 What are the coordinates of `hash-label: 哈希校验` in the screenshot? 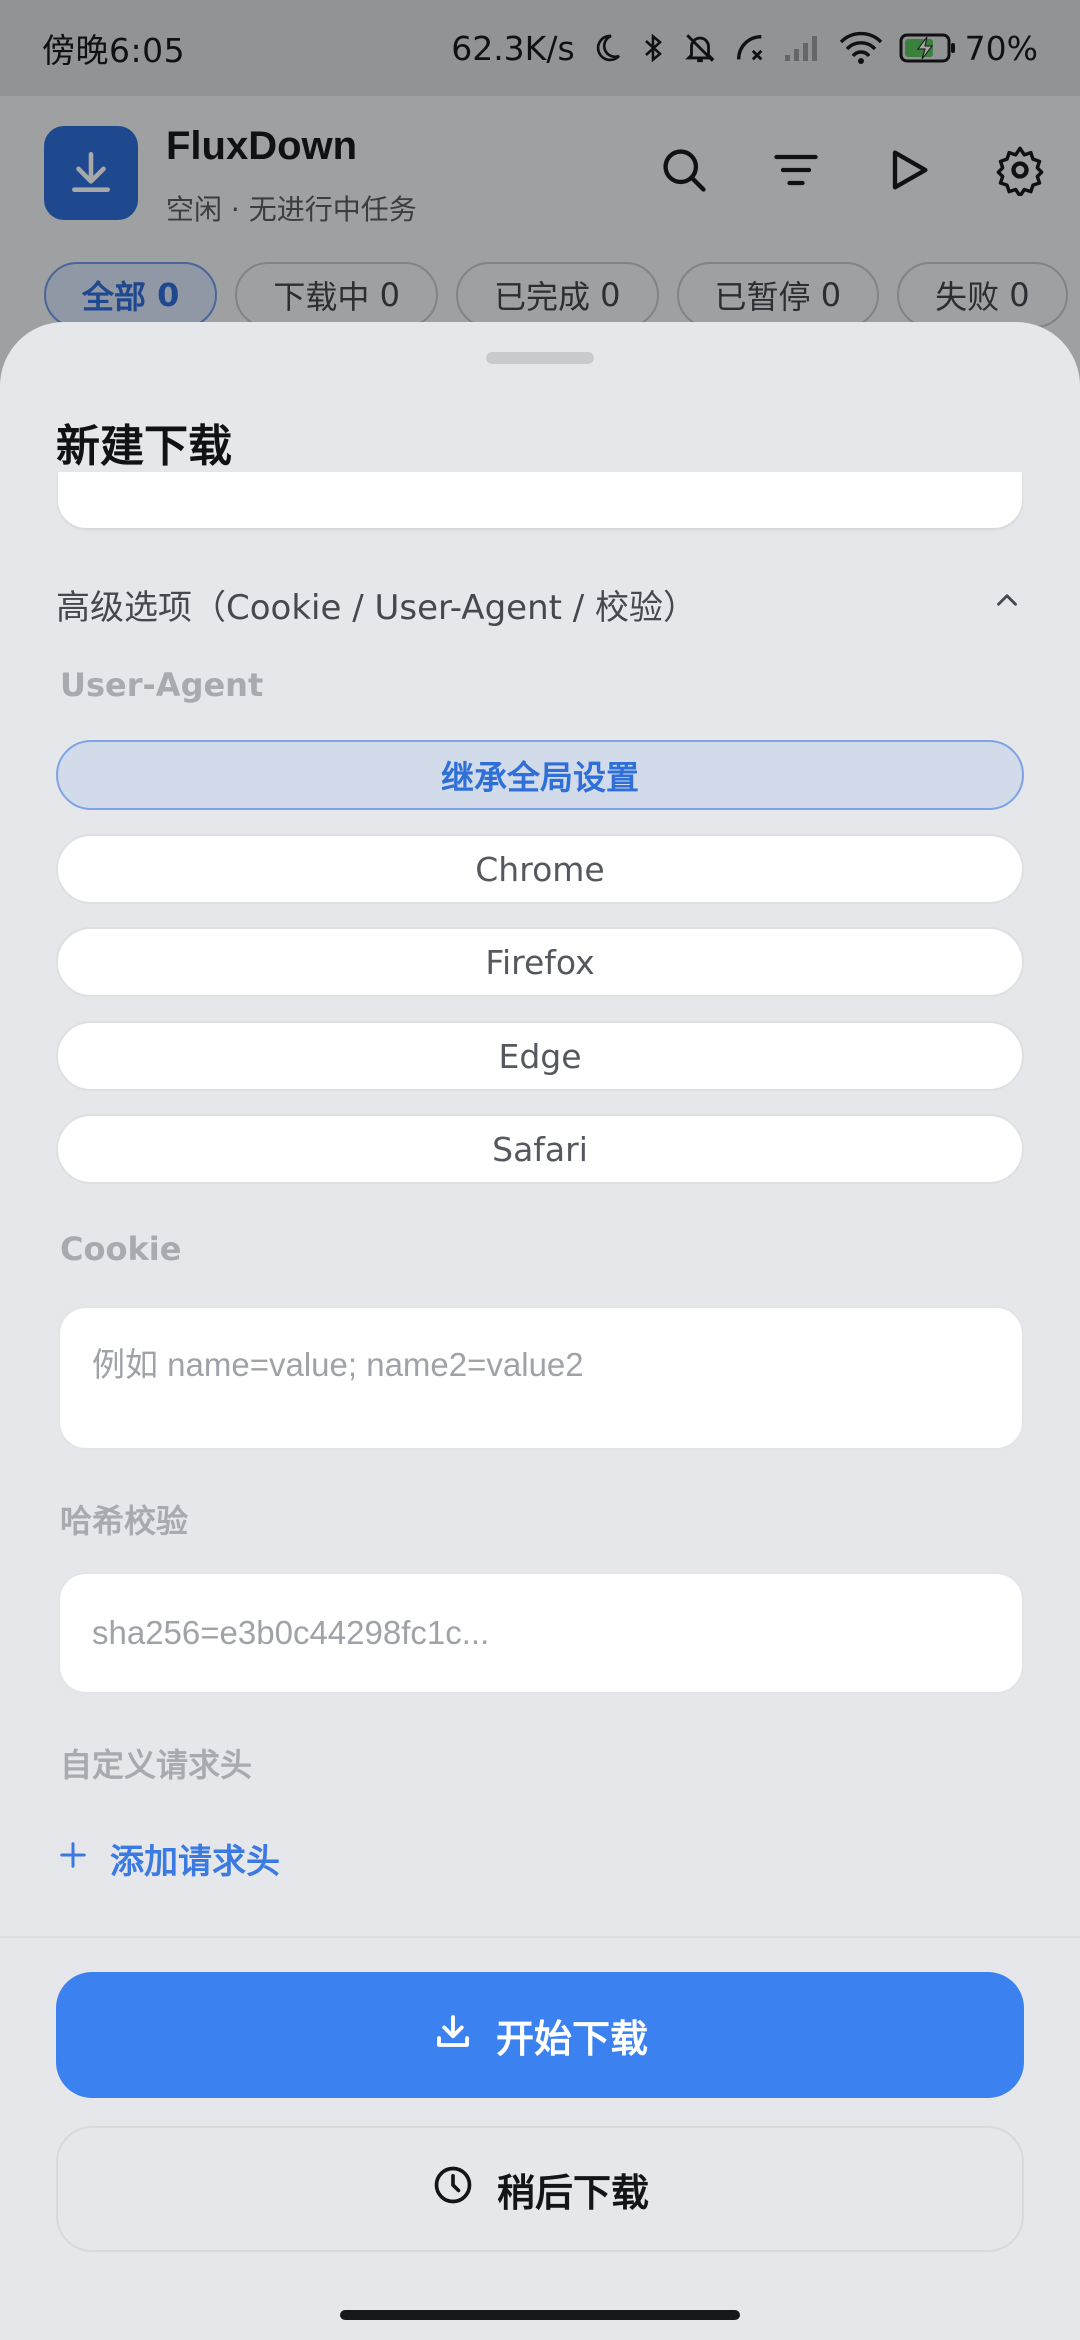 It's located at (124, 1521).